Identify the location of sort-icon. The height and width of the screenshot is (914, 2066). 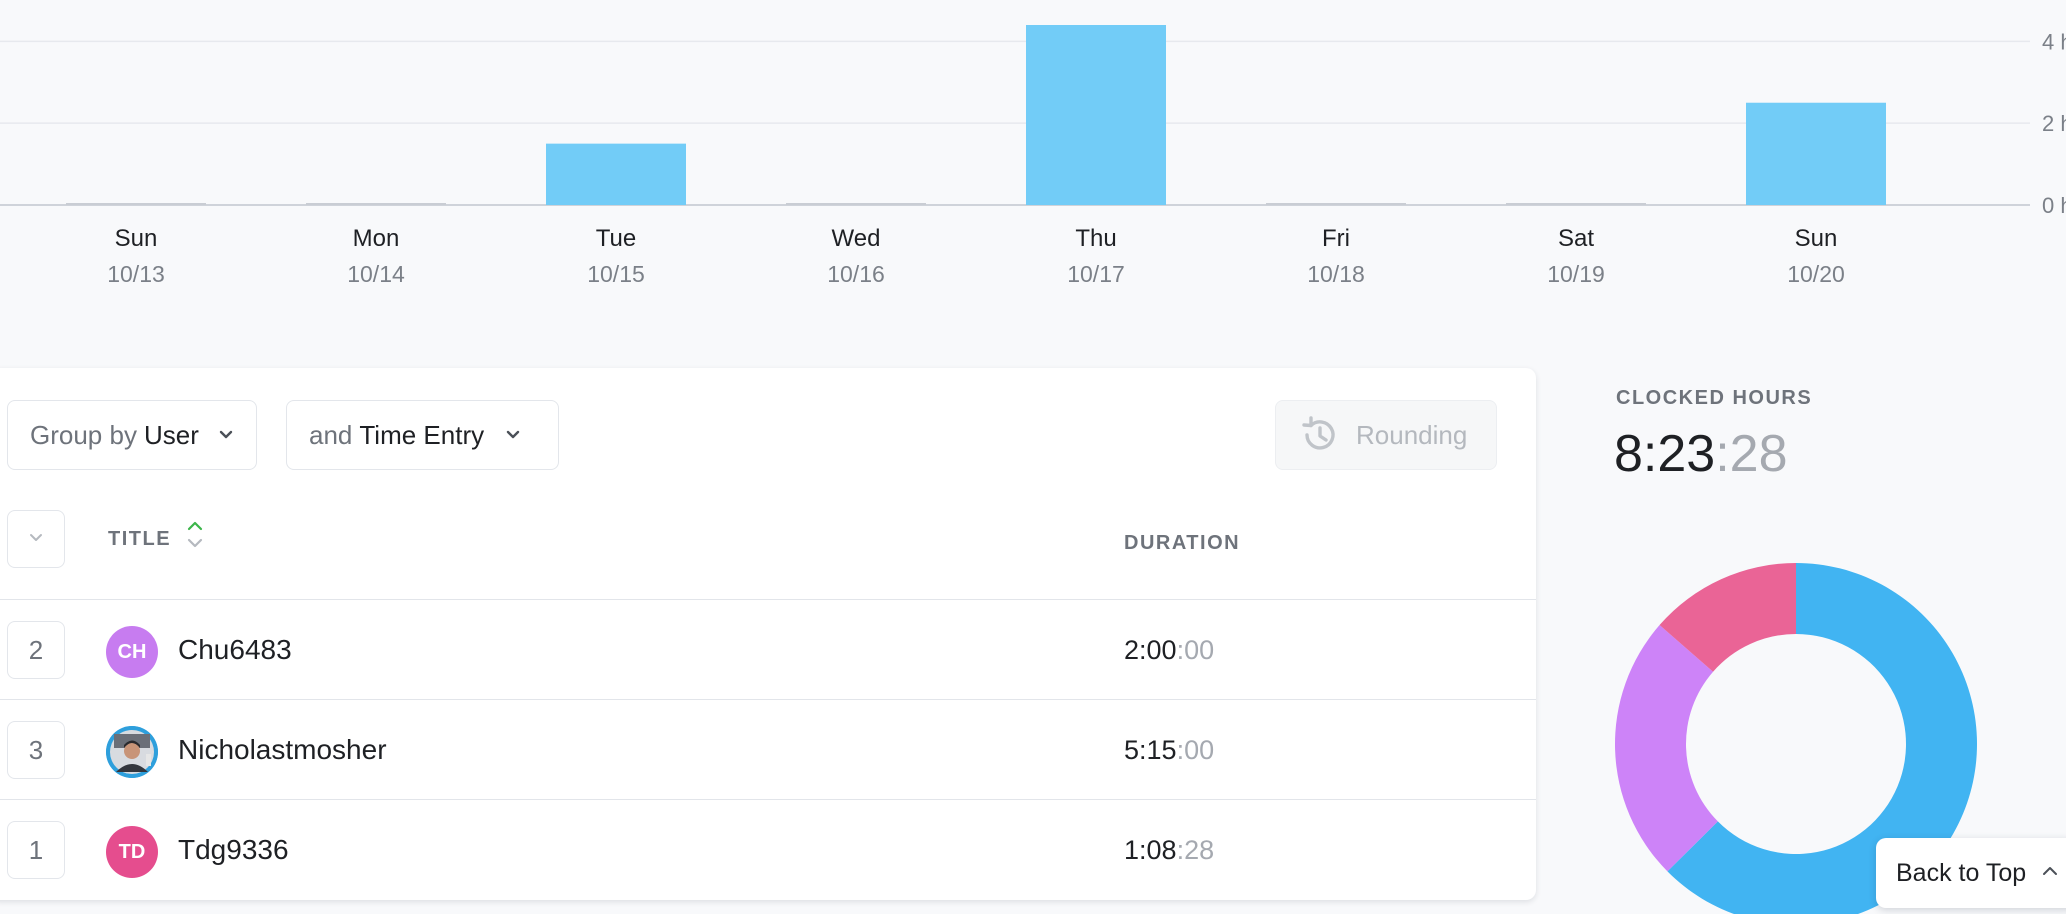
(195, 535).